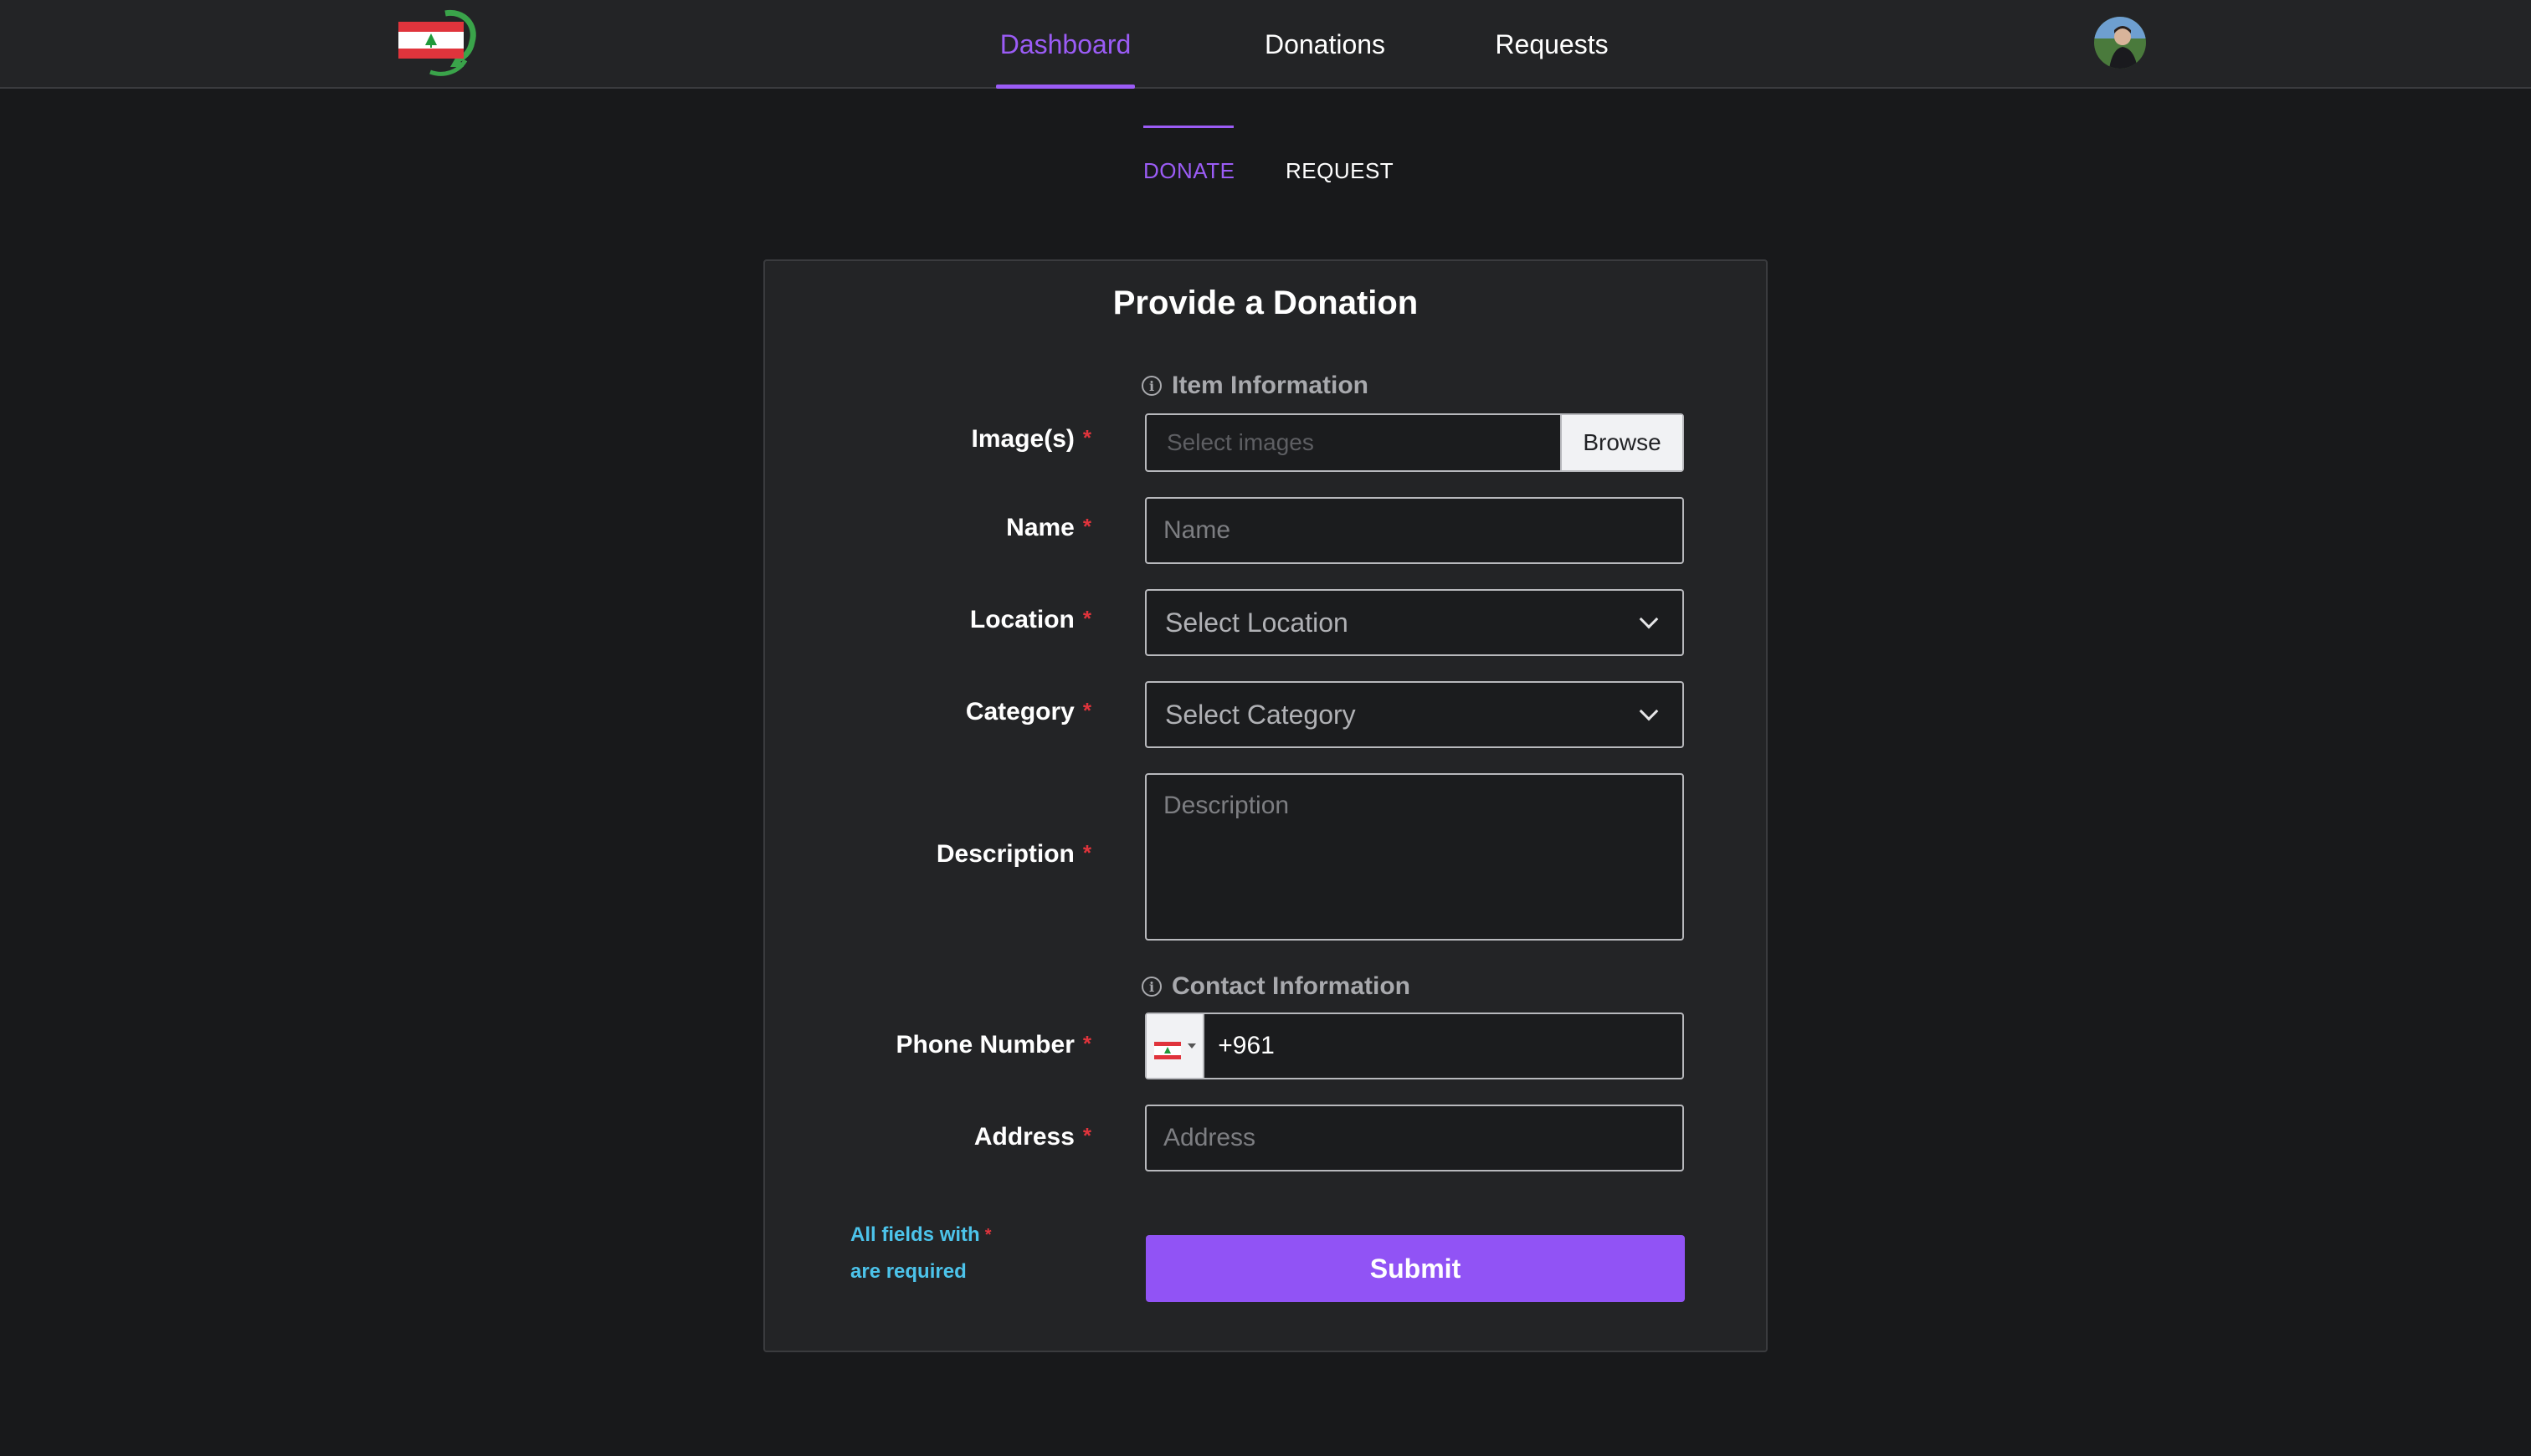 The height and width of the screenshot is (1456, 2531). I want to click on location-select-value: Select Location, so click(1256, 622).